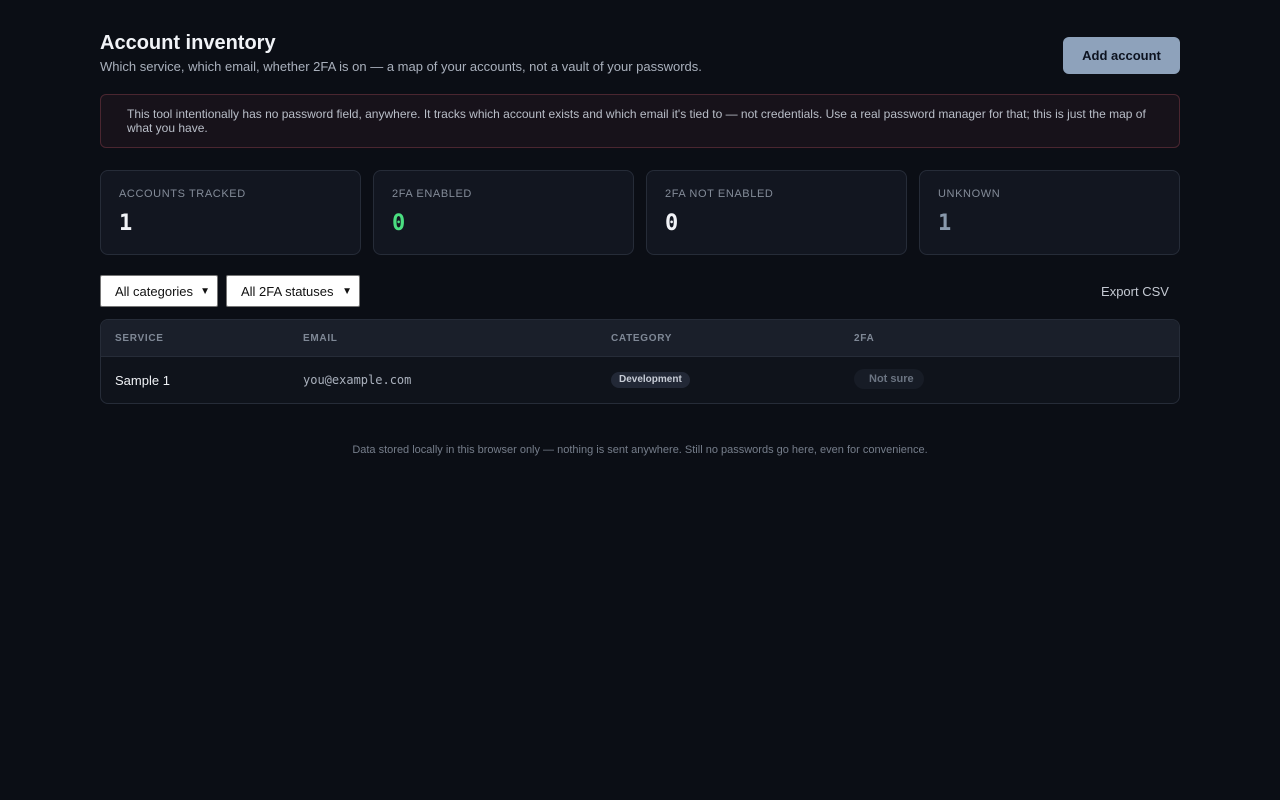 The height and width of the screenshot is (800, 1280). I want to click on stat-label: UNKNOWN, so click(969, 194).